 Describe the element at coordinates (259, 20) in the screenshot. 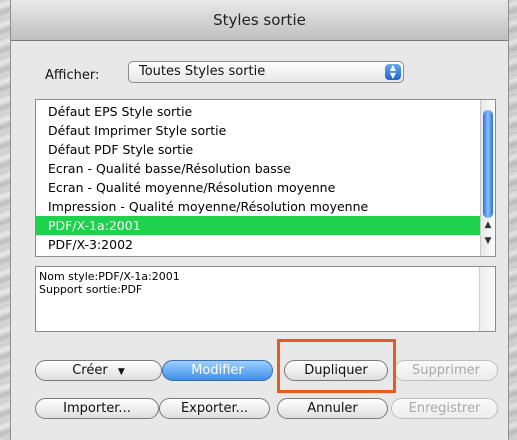

I see `window-title: Styles sortie` at that location.